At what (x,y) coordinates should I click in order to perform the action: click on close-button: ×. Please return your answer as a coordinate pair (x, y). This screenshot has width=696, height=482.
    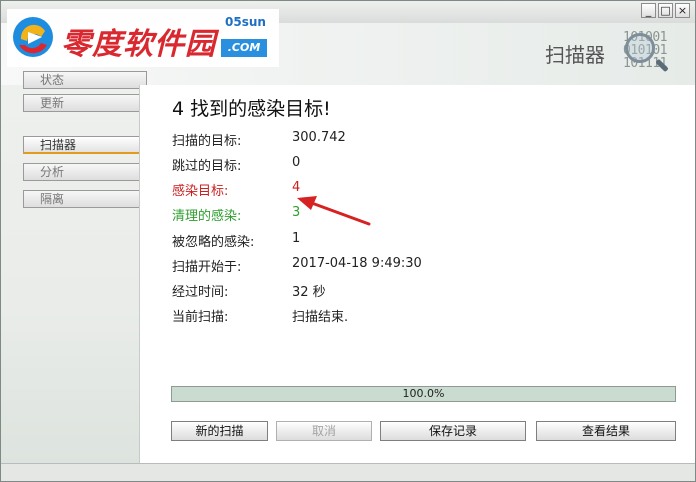
    Looking at the image, I should click on (682, 10).